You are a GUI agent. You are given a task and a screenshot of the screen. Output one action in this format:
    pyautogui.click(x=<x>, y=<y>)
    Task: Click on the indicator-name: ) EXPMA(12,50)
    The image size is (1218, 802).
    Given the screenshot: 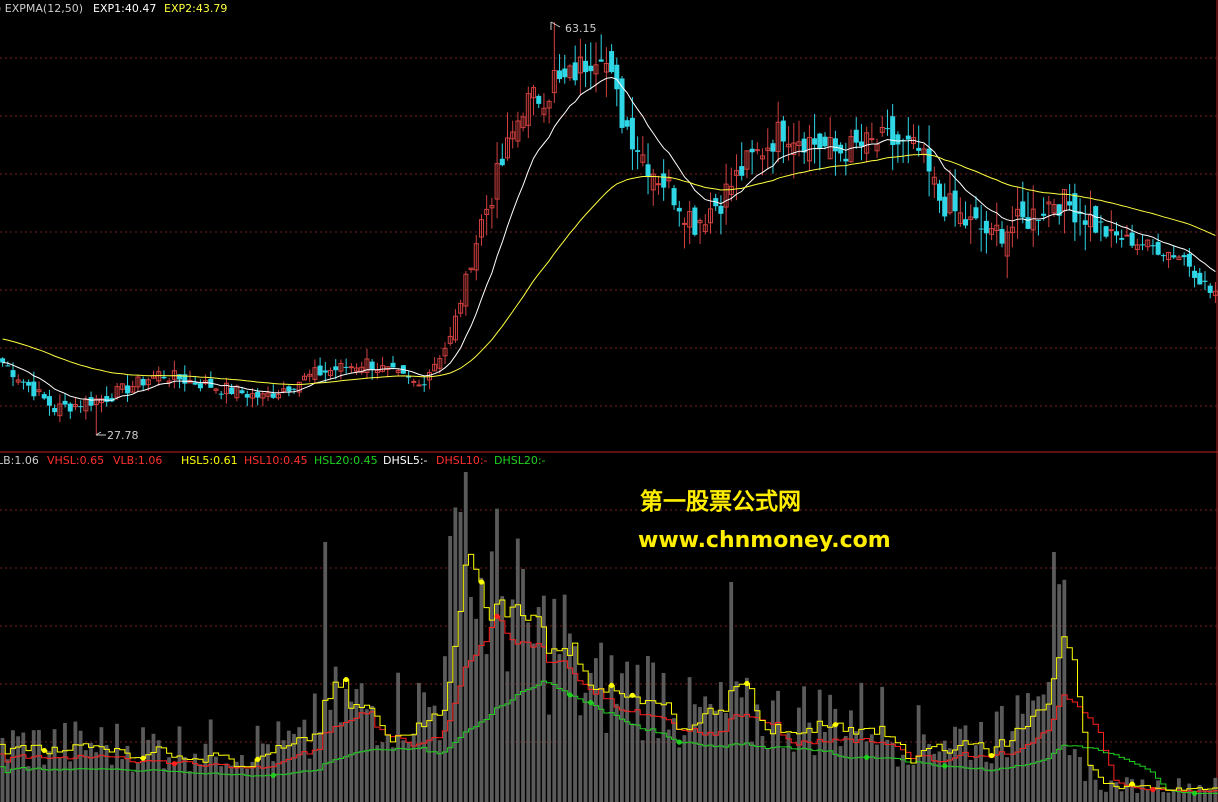 What is the action you would take?
    pyautogui.click(x=41, y=8)
    